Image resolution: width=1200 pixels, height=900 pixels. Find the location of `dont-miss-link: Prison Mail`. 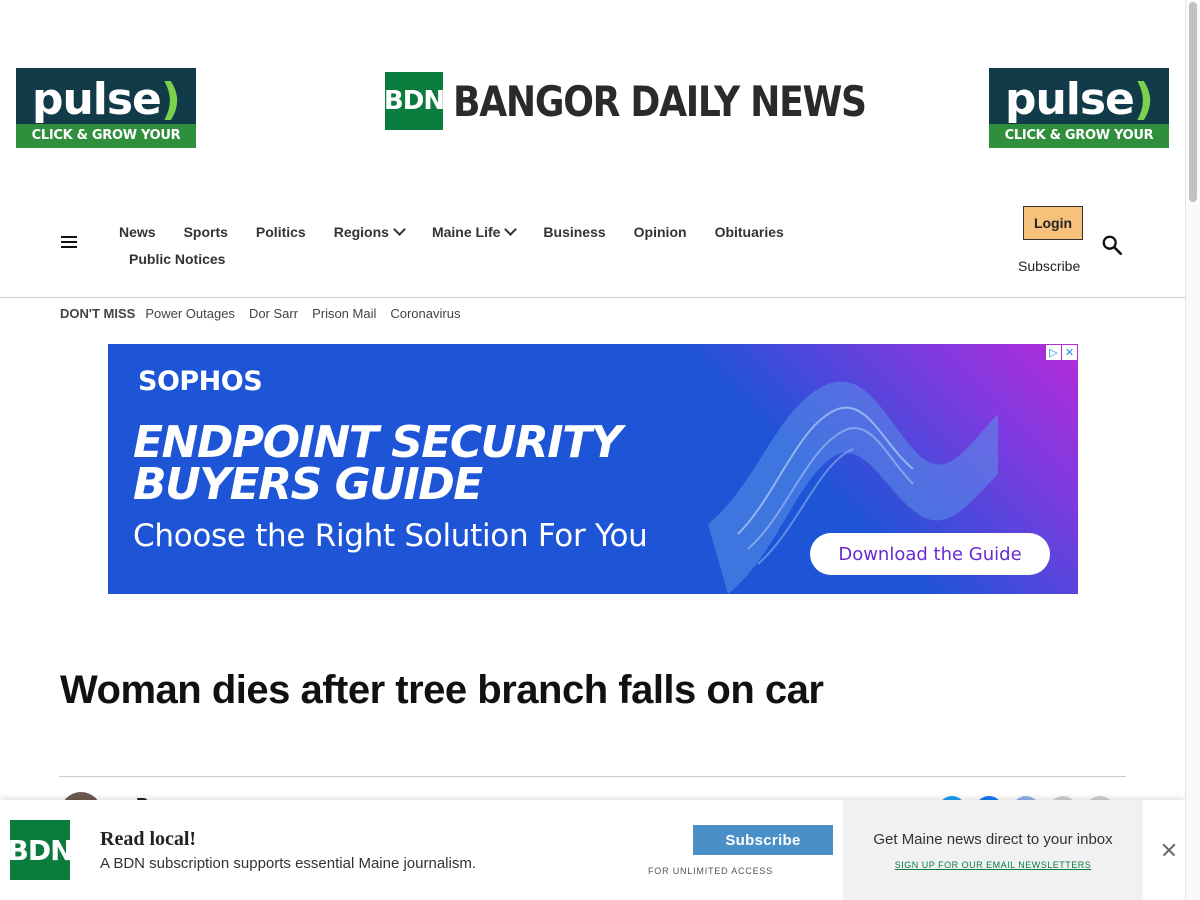

dont-miss-link: Prison Mail is located at coordinates (344, 313).